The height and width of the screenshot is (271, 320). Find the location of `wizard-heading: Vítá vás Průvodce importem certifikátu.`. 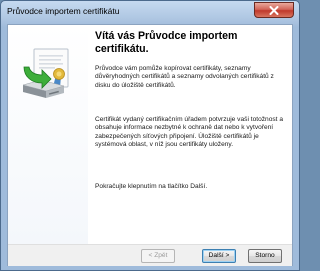

wizard-heading: Vítá vás Průvodce importem certifikátu. is located at coordinates (166, 42).